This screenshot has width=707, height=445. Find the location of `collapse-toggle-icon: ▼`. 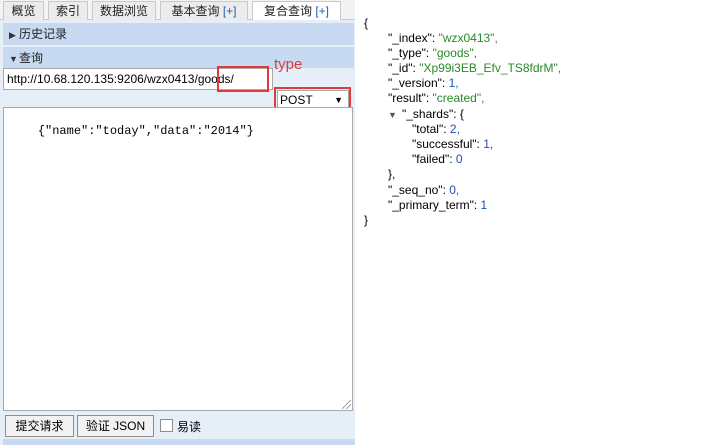

collapse-toggle-icon: ▼ is located at coordinates (395, 115).